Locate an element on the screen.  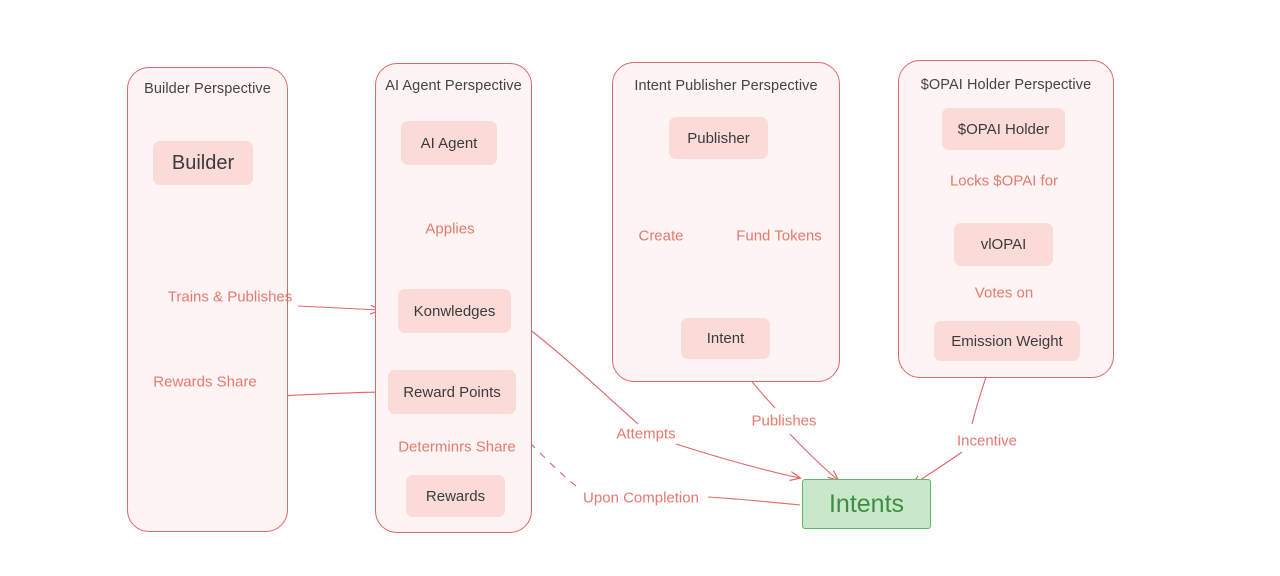
subgraph-title-builder: Builder Perspective is located at coordinates (207, 89).